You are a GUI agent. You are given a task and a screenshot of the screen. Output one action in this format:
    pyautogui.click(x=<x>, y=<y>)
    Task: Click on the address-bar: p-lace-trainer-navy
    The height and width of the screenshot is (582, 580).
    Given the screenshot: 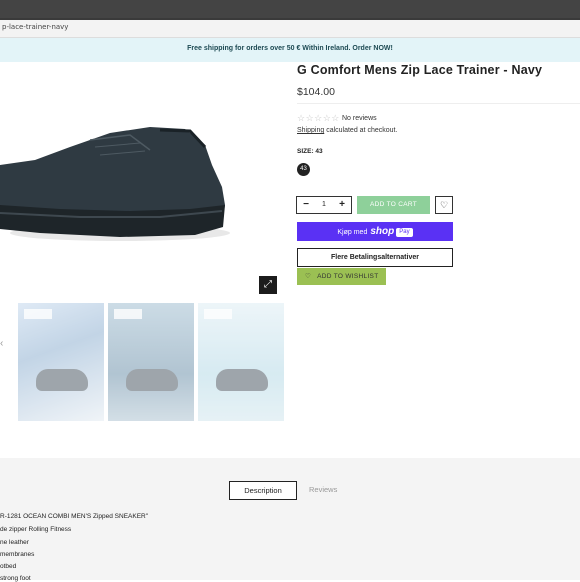 What is the action you would take?
    pyautogui.click(x=290, y=29)
    